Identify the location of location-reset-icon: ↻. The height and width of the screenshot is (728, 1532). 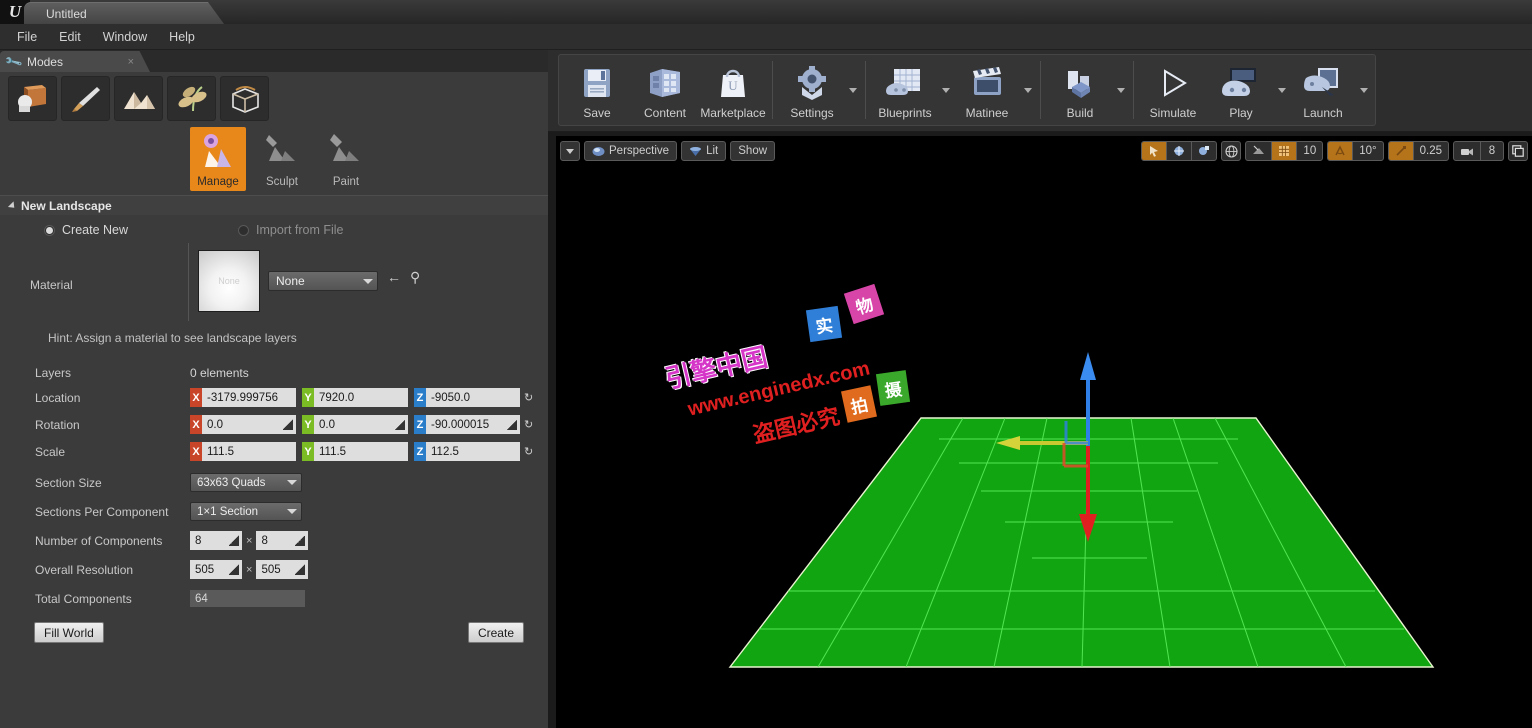
(528, 397).